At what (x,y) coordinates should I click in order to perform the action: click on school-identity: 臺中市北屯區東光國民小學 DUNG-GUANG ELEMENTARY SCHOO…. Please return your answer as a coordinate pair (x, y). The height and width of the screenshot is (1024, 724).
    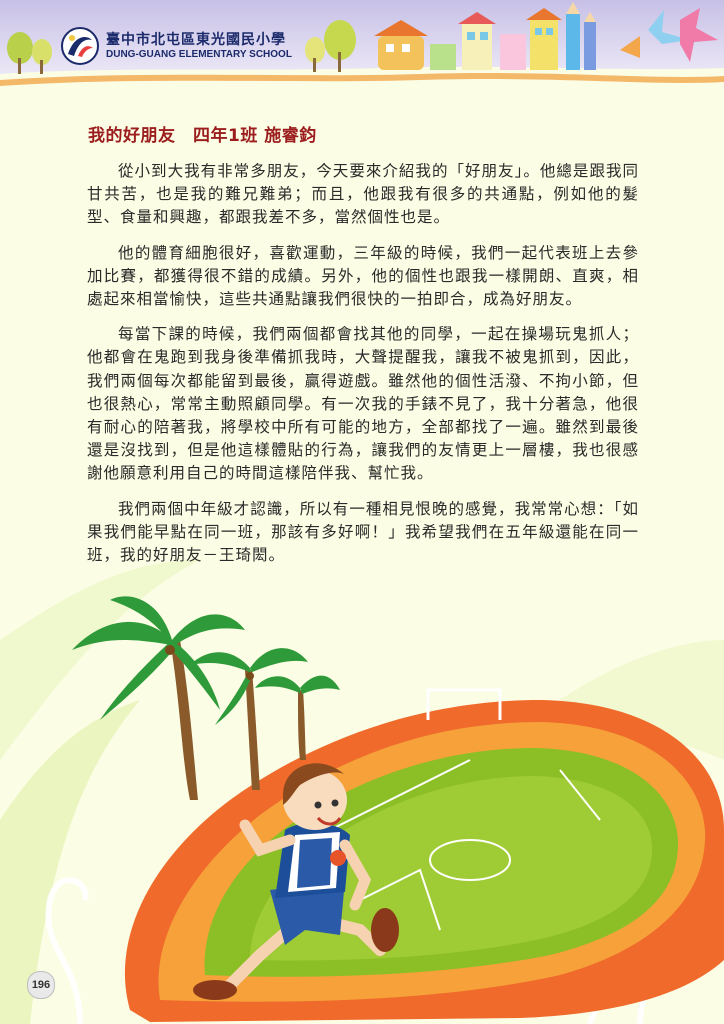
    Looking at the image, I should click on (176, 46).